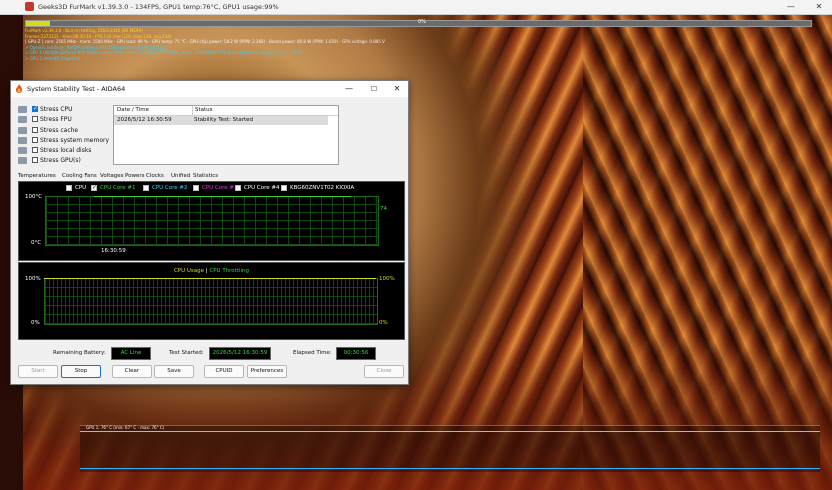 Image resolution: width=832 pixels, height=490 pixels. I want to click on cpu-core1-temp-line, so click(222, 196).